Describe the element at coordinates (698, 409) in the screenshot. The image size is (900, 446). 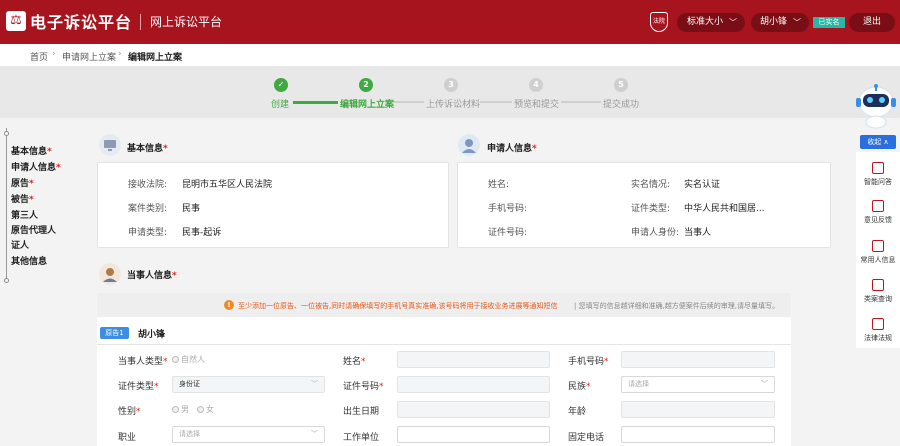
I see `age-input` at that location.